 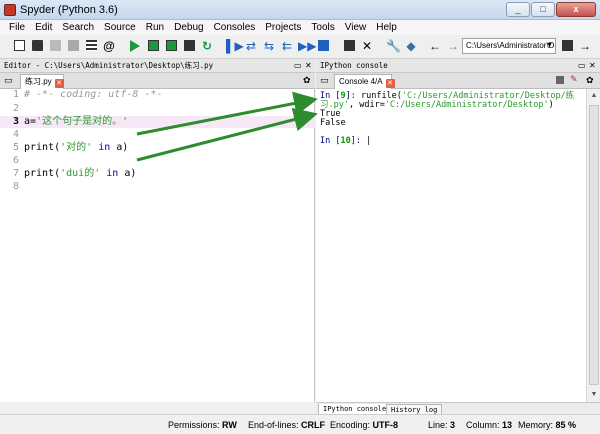 What do you see at coordinates (10, 10) in the screenshot?
I see `spyder-app-icon` at bounding box center [10, 10].